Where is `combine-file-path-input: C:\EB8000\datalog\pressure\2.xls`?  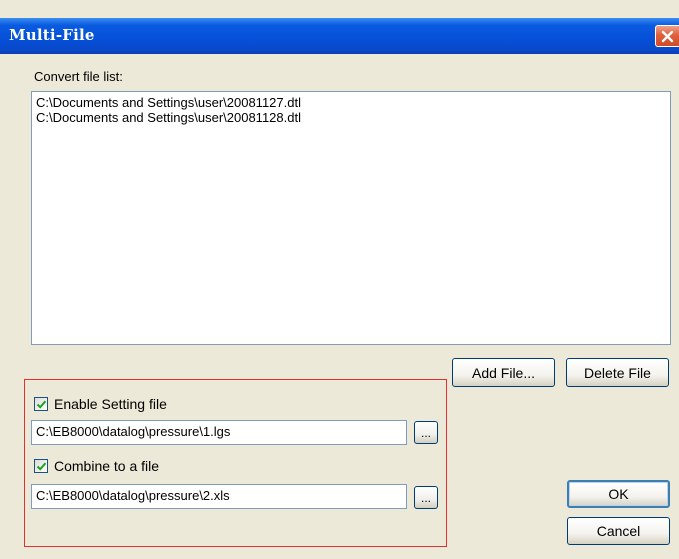
combine-file-path-input: C:\EB8000\datalog\pressure\2.xls is located at coordinates (219, 496).